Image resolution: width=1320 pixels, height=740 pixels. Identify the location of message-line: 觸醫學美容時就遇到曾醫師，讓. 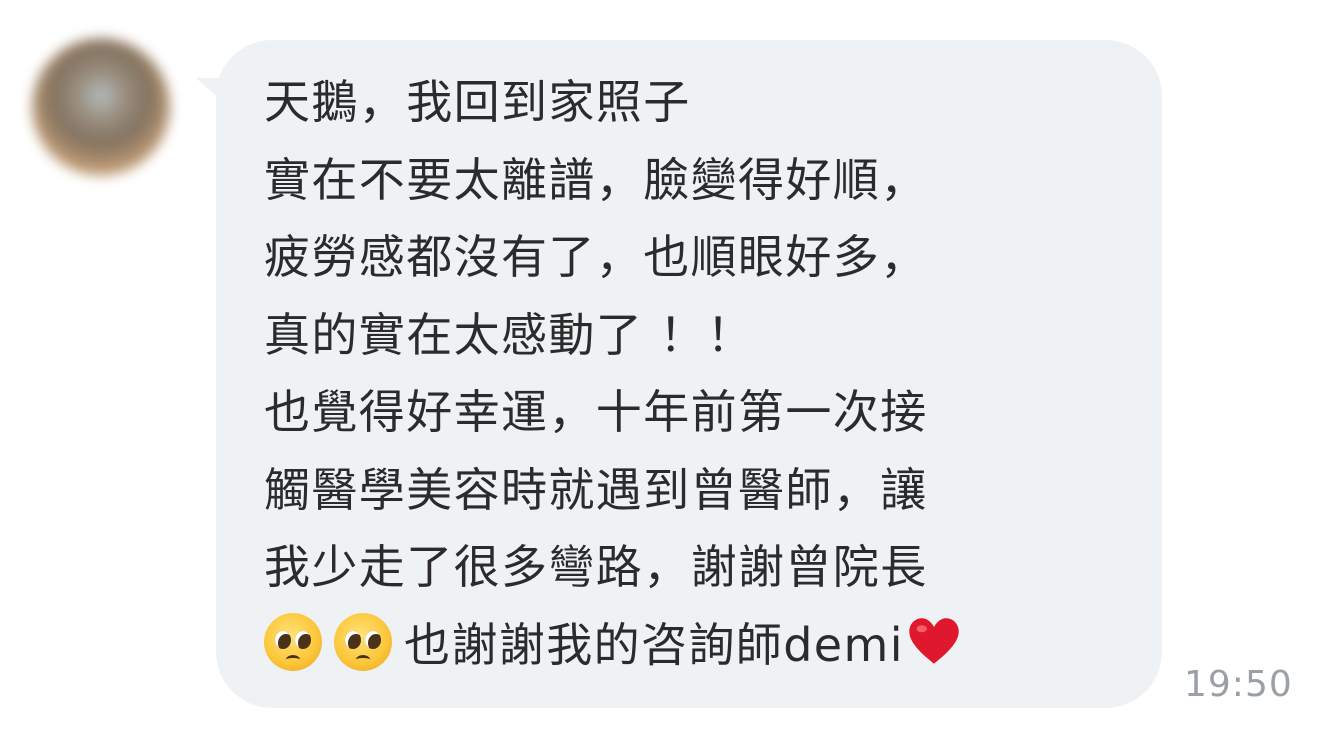
(596, 489).